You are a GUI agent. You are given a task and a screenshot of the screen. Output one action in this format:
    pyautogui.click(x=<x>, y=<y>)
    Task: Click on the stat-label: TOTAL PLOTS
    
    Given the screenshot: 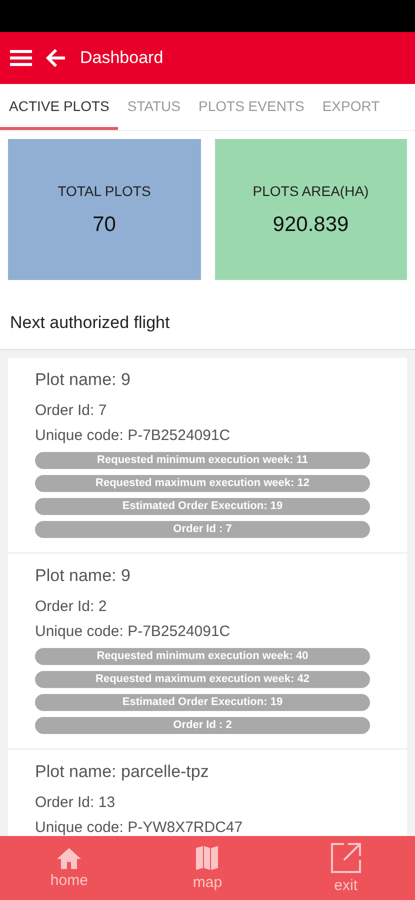 What is the action you would take?
    pyautogui.click(x=104, y=190)
    